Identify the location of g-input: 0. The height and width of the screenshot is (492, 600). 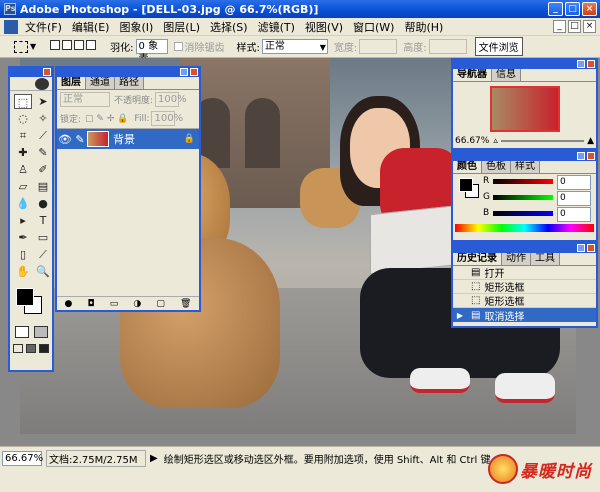
(574, 198).